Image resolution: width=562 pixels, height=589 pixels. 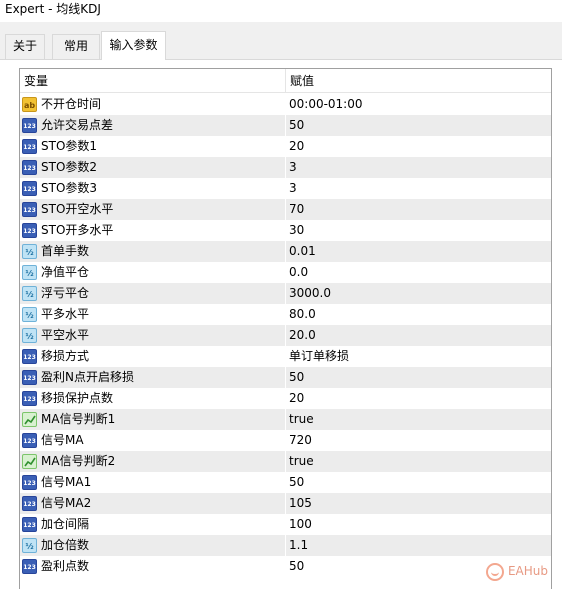 What do you see at coordinates (420, 335) in the screenshot?
I see `value-cell: 20.0` at bounding box center [420, 335].